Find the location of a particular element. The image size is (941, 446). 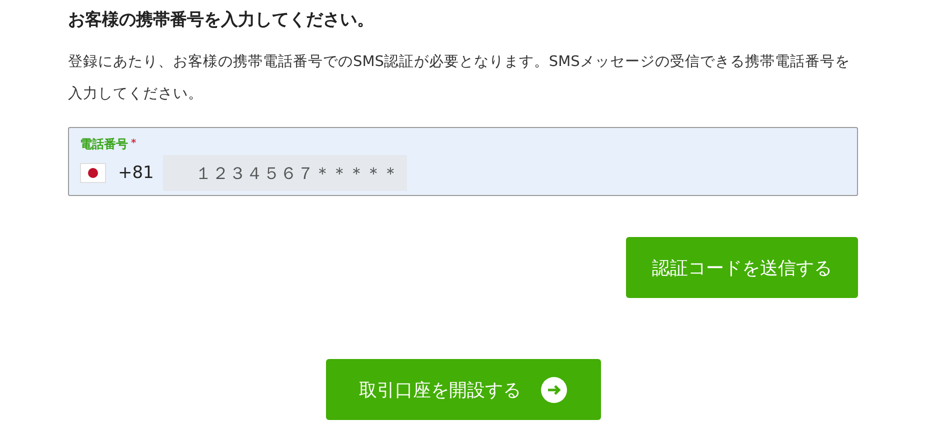

flag-icon is located at coordinates (93, 173).